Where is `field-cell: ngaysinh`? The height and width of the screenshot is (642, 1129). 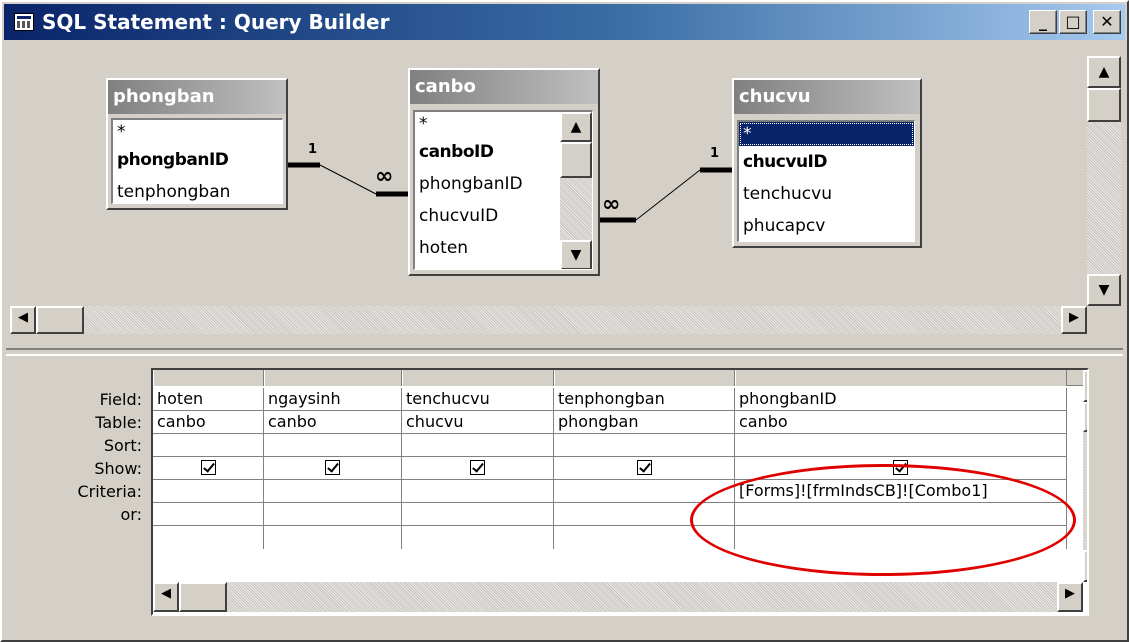 field-cell: ngaysinh is located at coordinates (332, 399).